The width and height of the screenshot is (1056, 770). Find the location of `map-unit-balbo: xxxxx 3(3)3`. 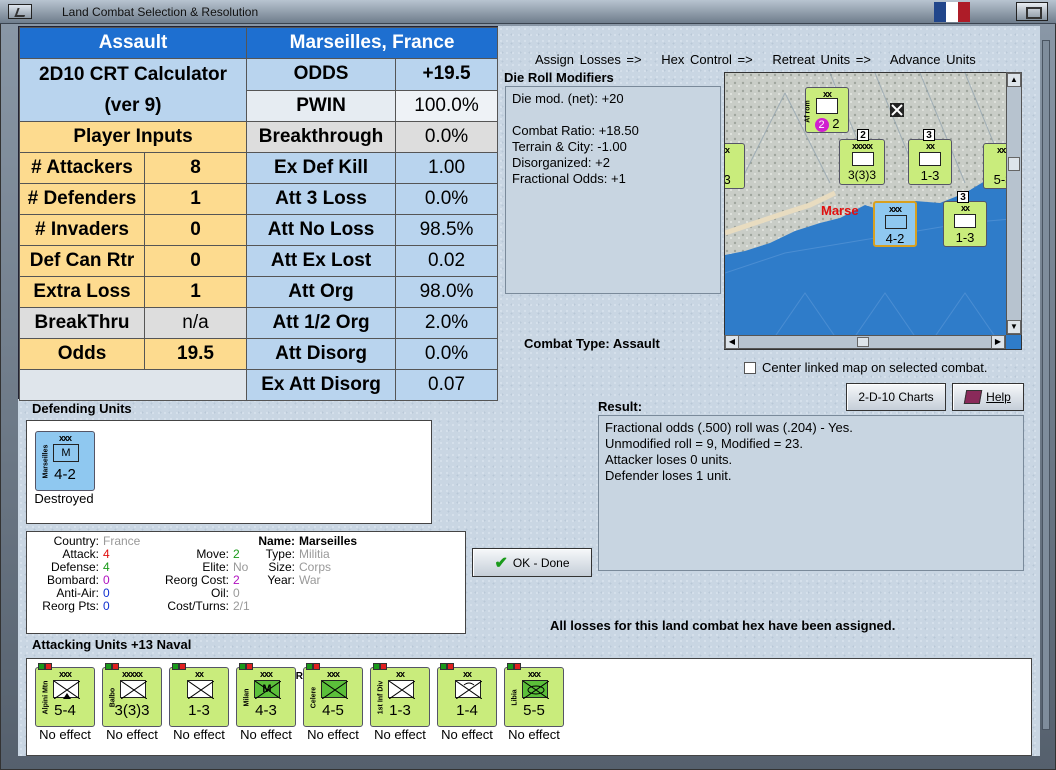

map-unit-balbo: xxxxx 3(3)3 is located at coordinates (862, 162).